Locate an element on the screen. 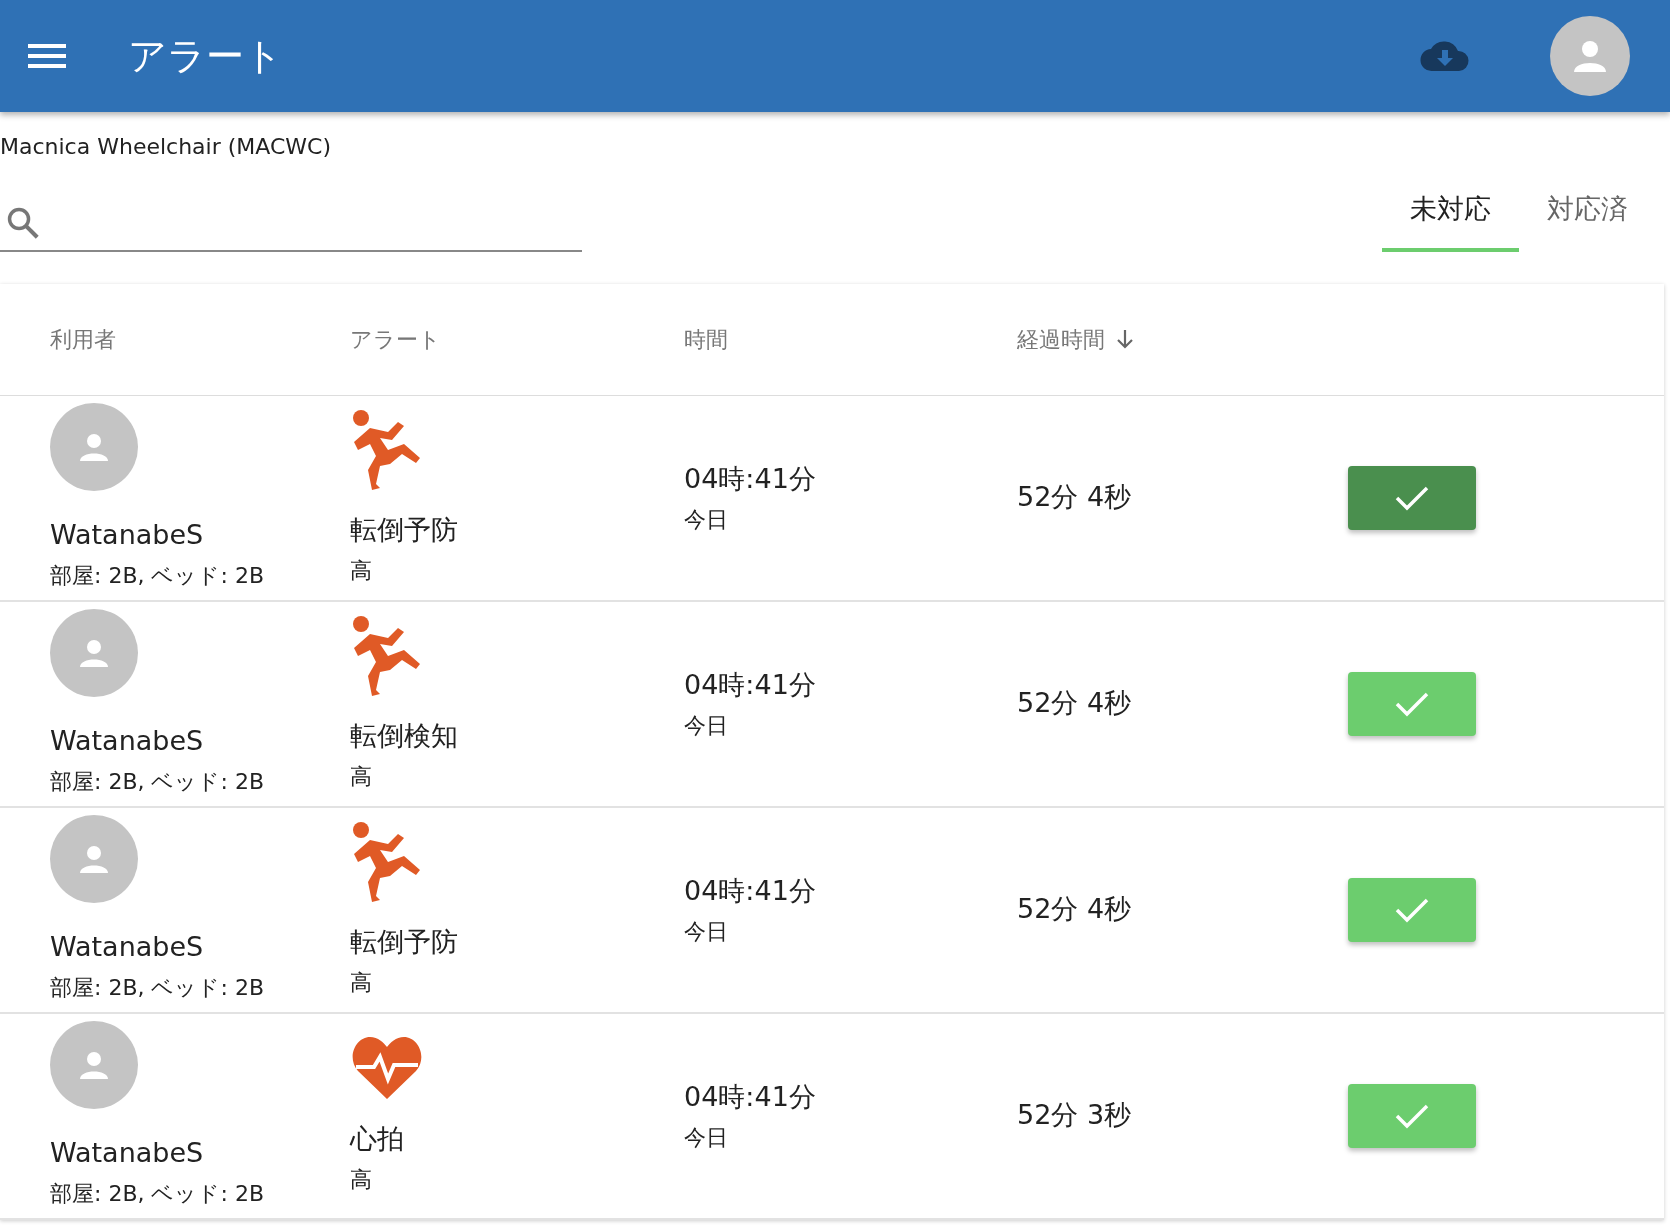 The height and width of the screenshot is (1232, 1670). heart-pulse-icon is located at coordinates (387, 1067).